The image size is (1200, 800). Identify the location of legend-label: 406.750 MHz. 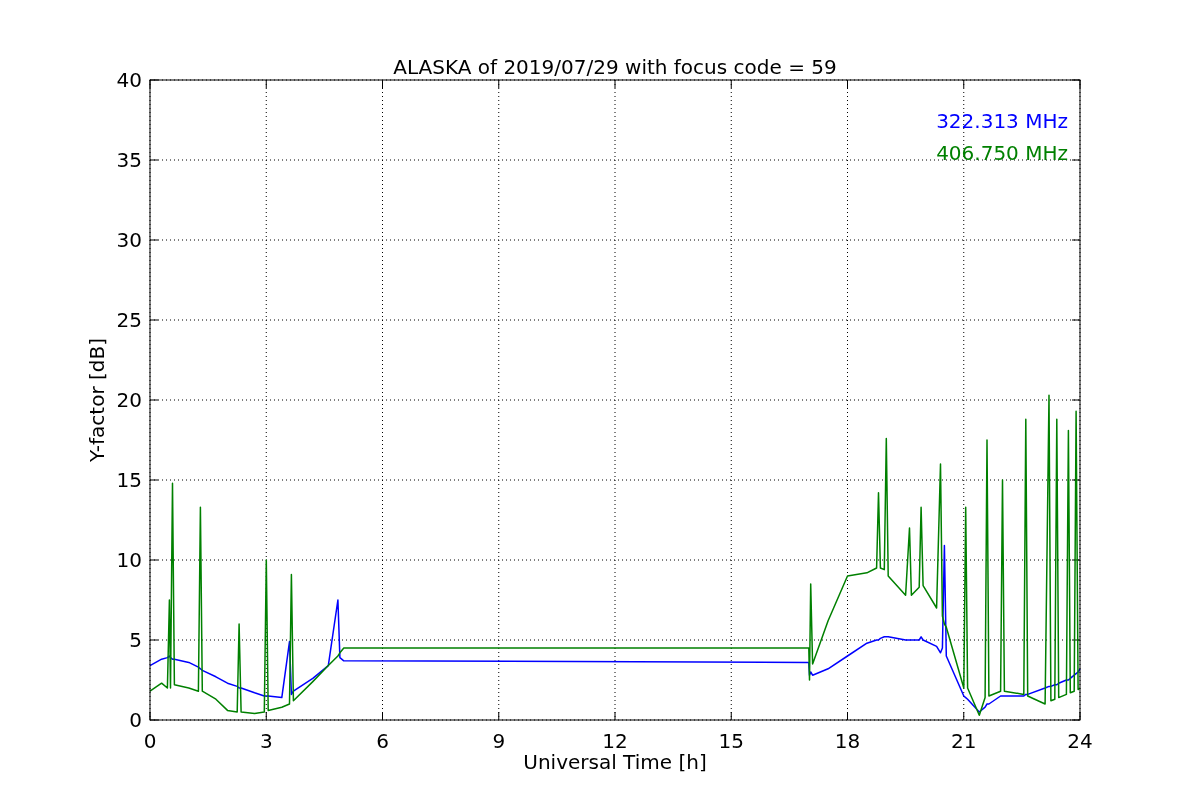
(1002, 153).